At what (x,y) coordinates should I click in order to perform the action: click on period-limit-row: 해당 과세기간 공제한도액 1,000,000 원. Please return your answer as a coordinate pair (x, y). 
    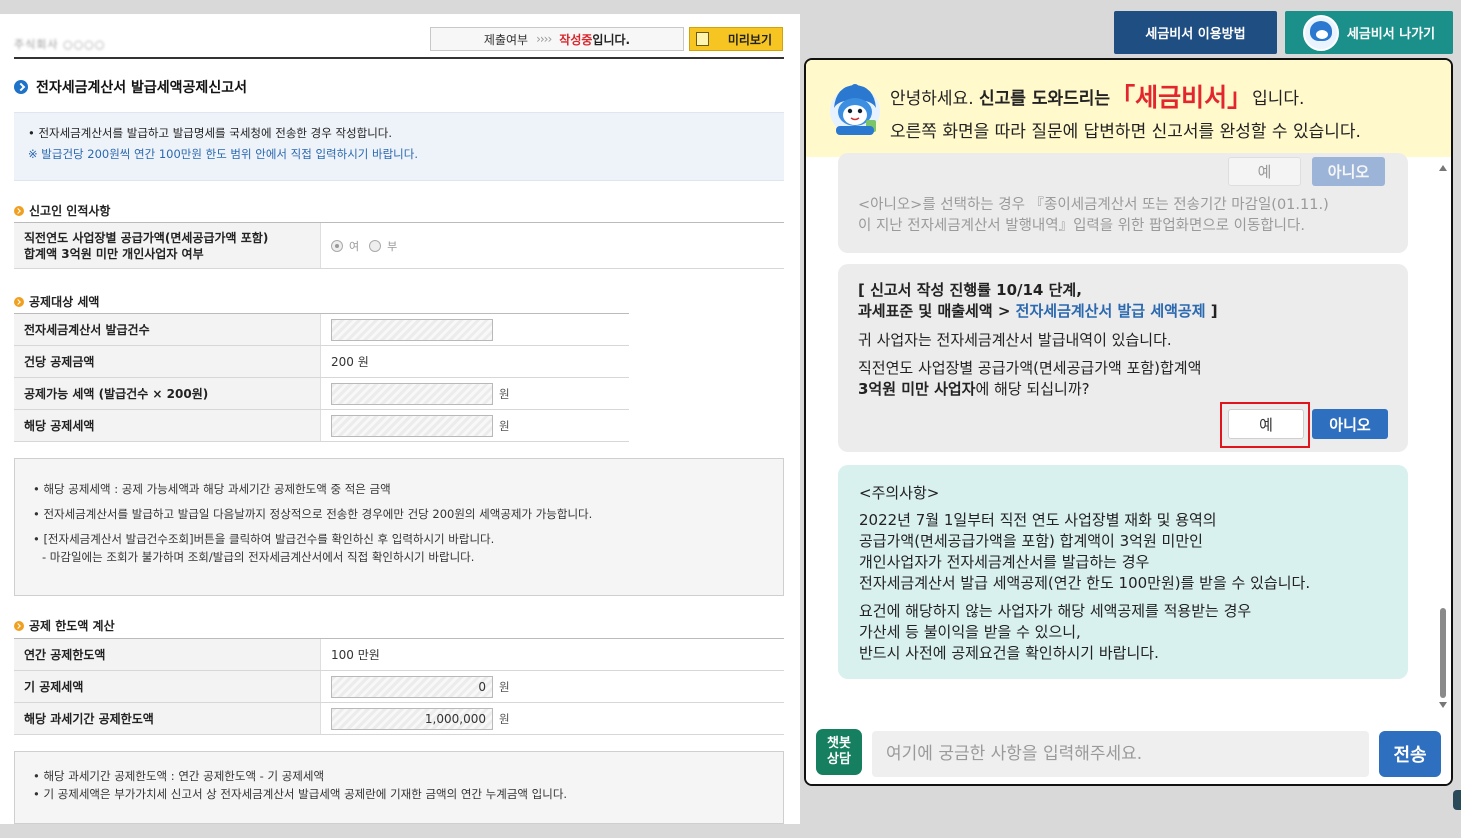
    Looking at the image, I should click on (399, 719).